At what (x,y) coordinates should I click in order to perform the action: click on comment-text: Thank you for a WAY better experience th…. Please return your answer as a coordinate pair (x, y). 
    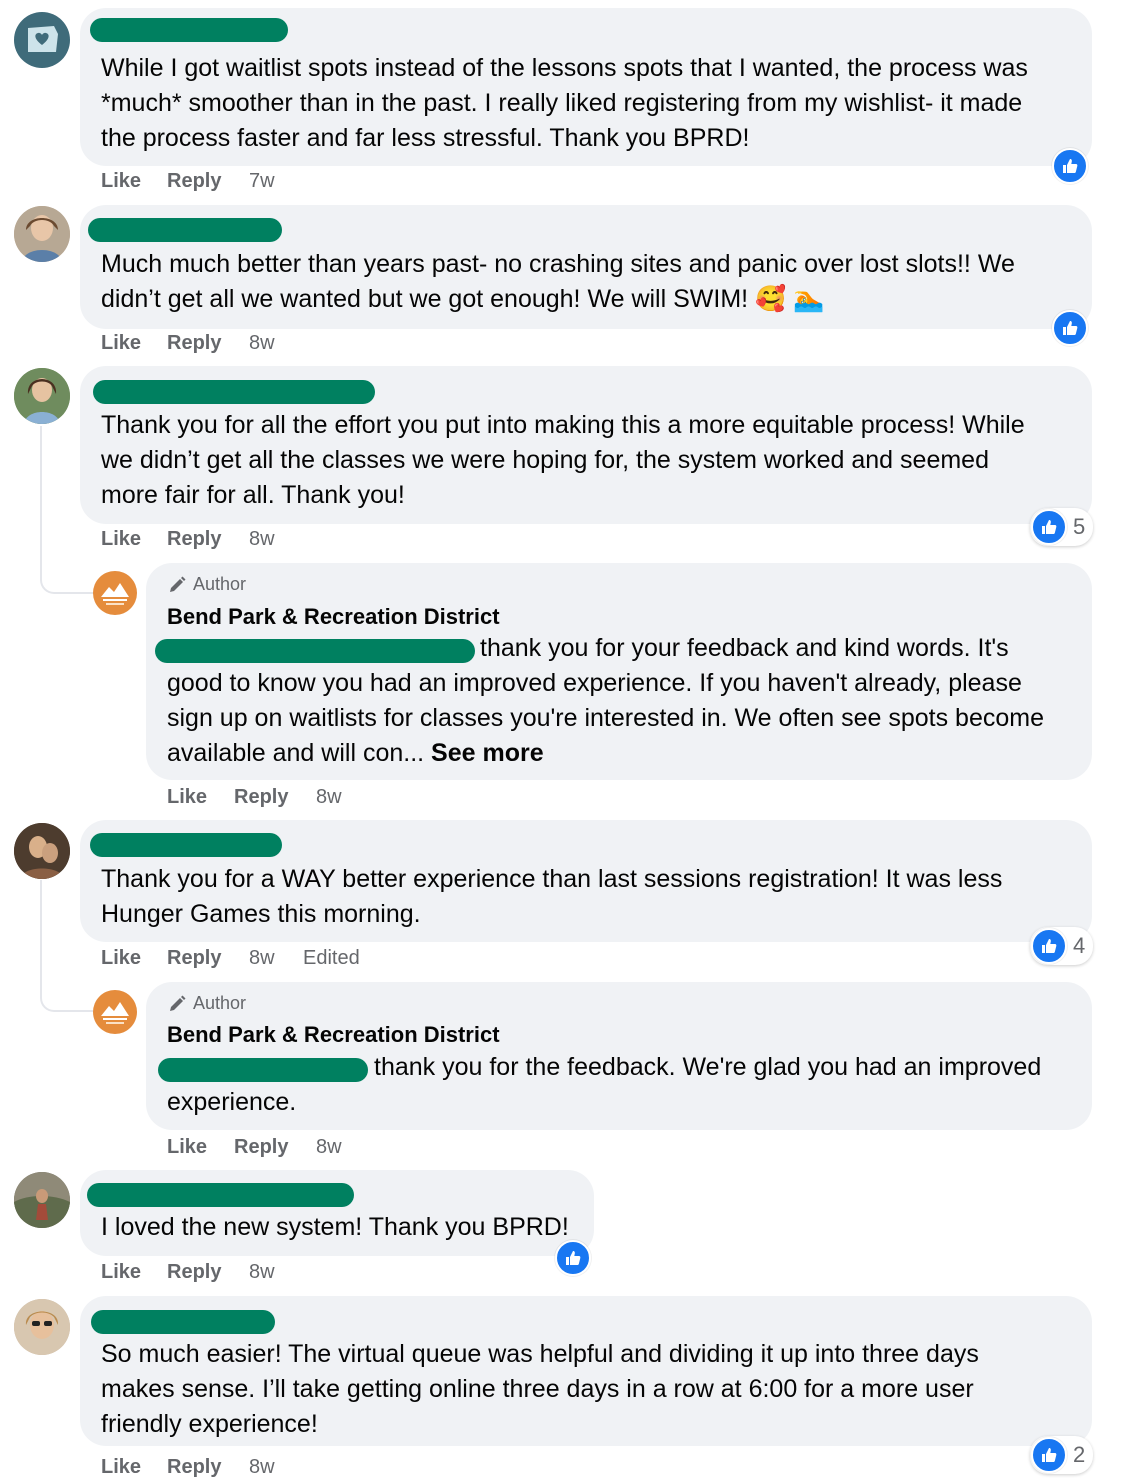
    Looking at the image, I should click on (552, 896).